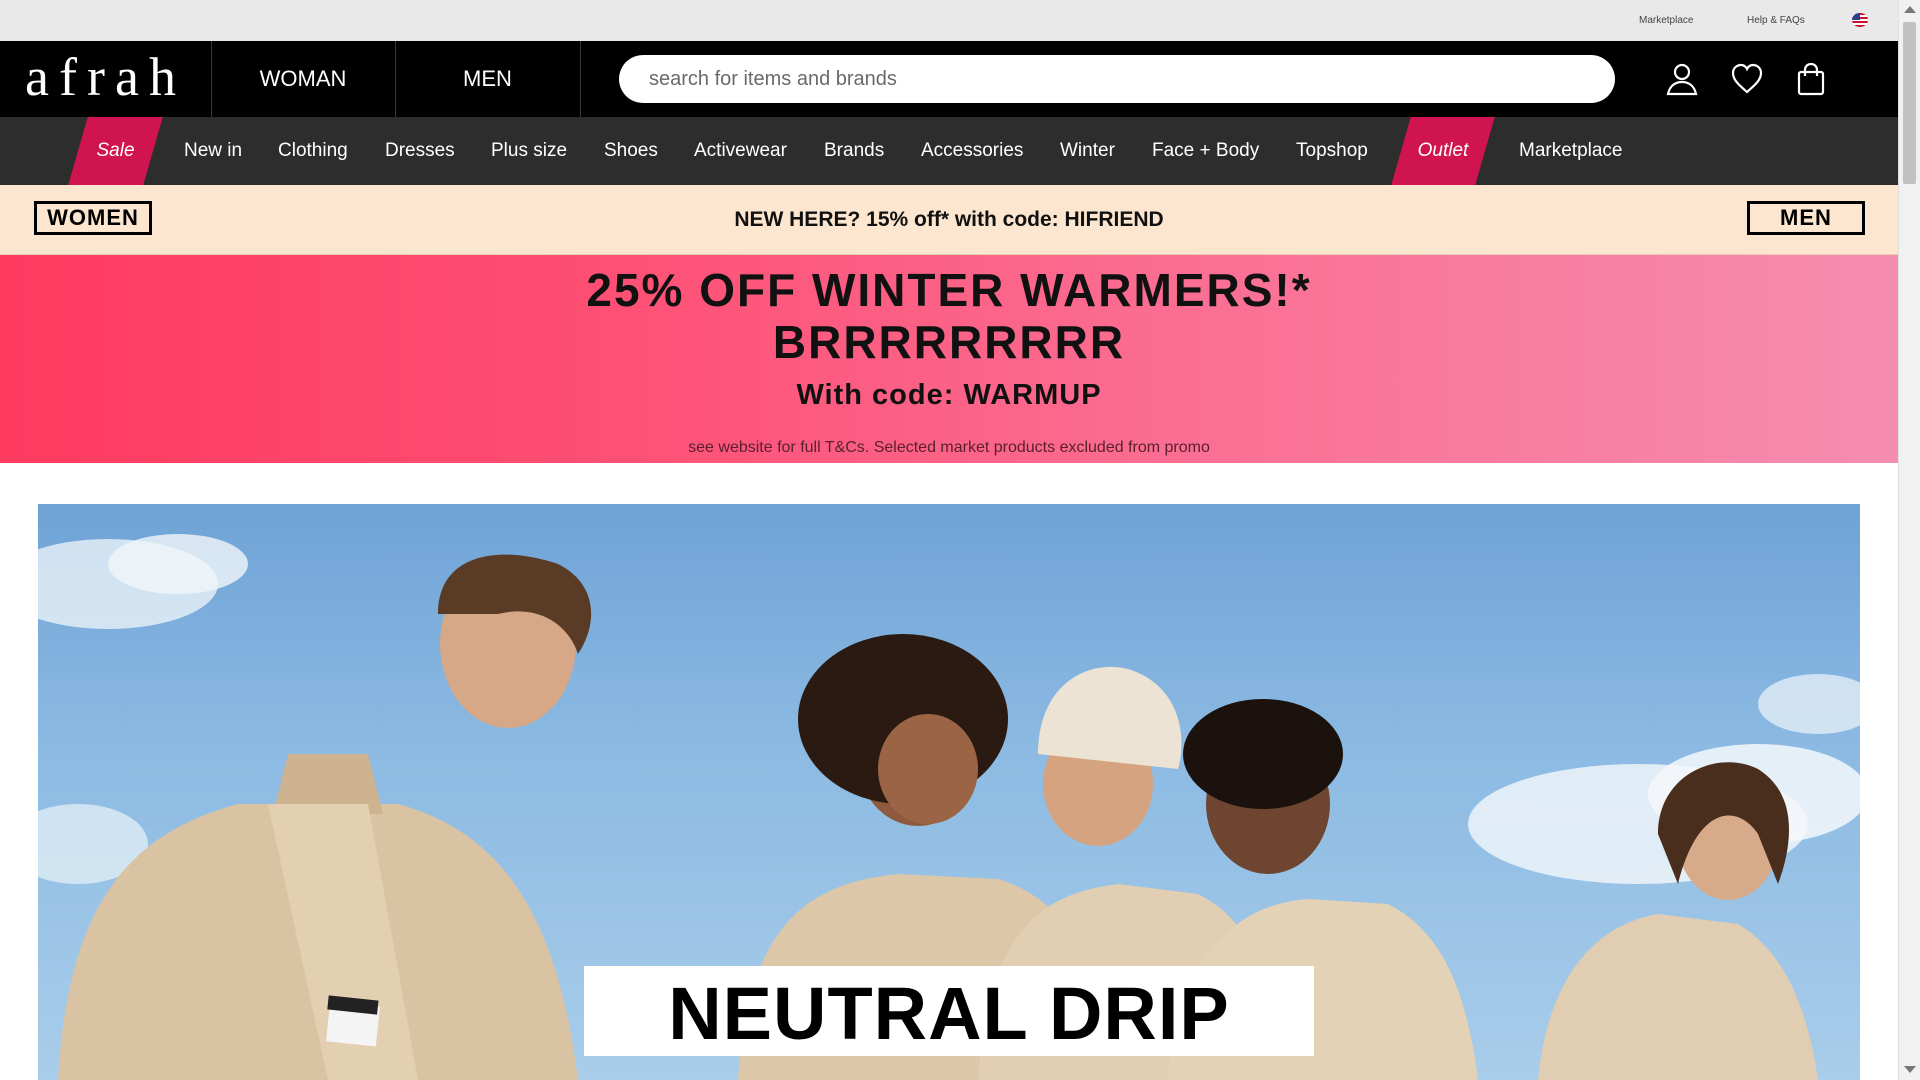 The image size is (1920, 1080). I want to click on nav-item-sale: Sale, so click(115, 151).